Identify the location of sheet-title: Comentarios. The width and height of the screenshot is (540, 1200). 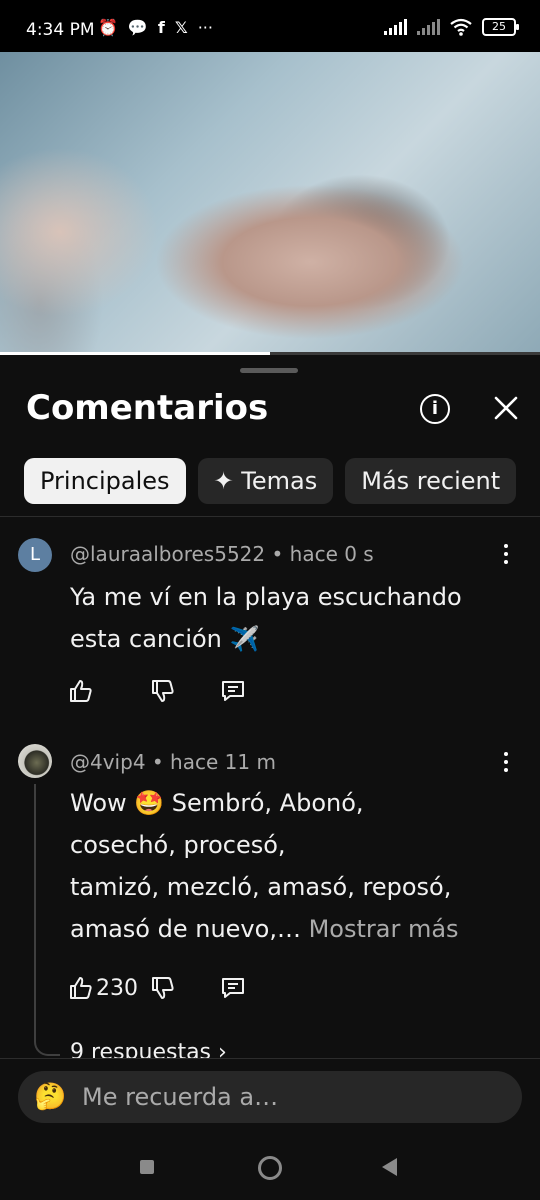
(147, 408).